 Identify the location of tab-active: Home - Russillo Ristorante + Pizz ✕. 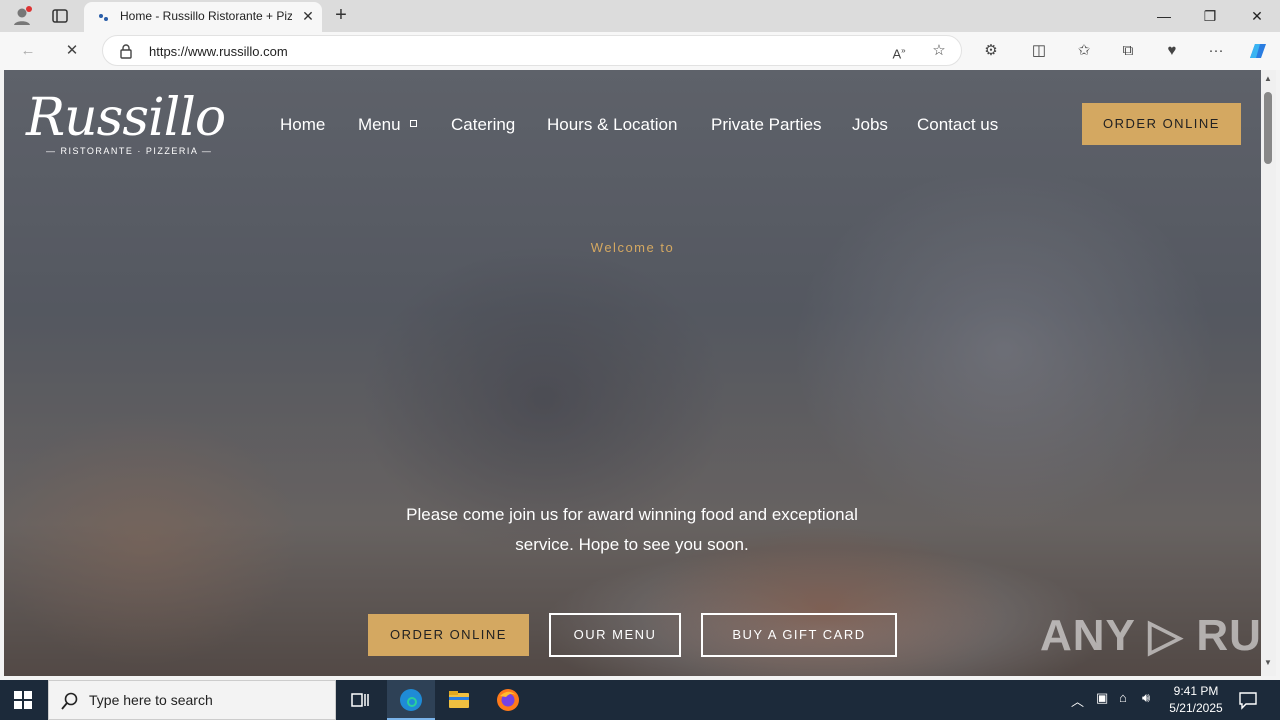
(203, 17).